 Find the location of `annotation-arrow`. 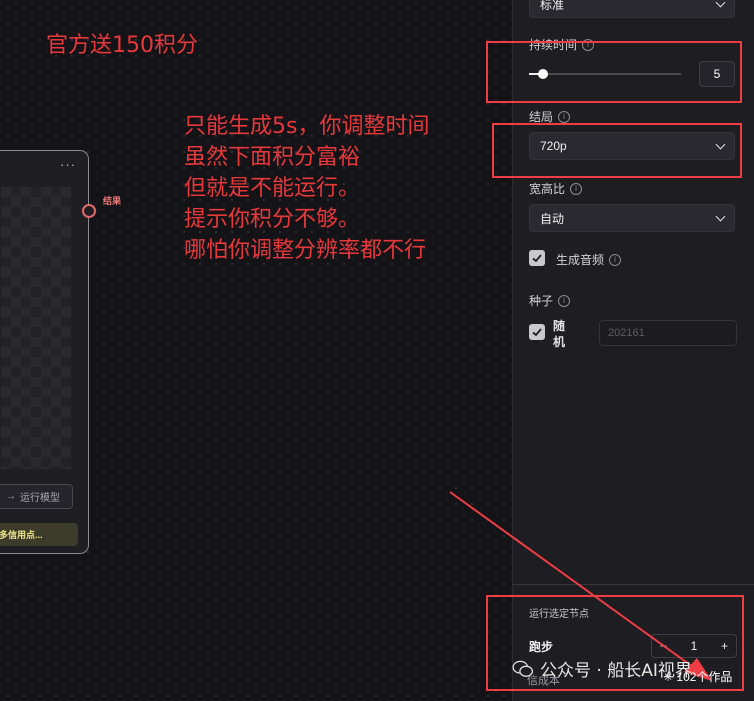

annotation-arrow is located at coordinates (580, 586).